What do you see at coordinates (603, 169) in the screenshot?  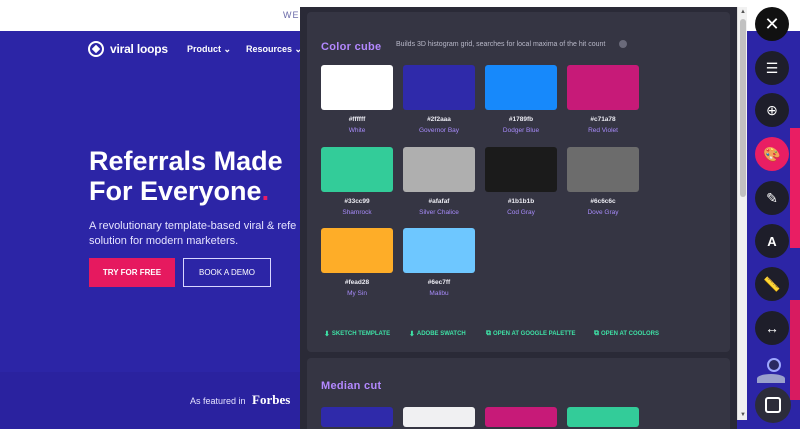 I see `swatch-dove-gray` at bounding box center [603, 169].